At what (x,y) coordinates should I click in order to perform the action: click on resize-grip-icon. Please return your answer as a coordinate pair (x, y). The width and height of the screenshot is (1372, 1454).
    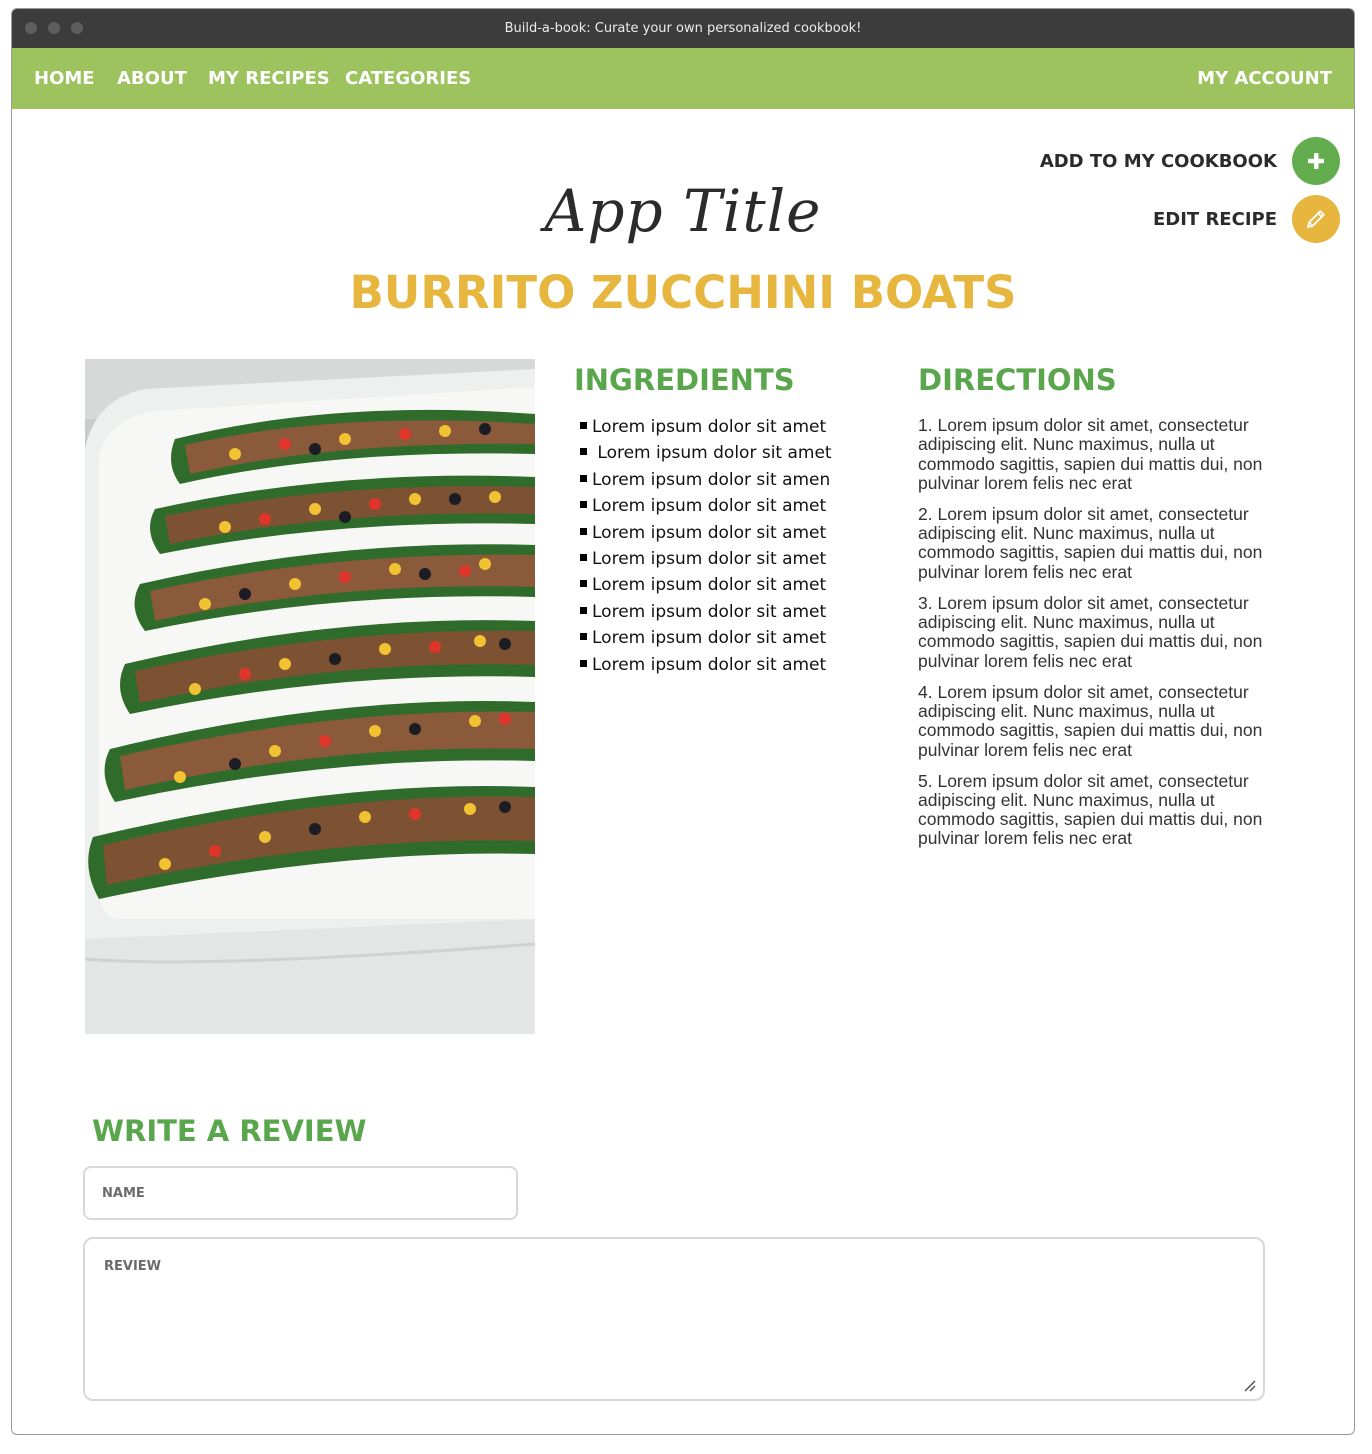
    Looking at the image, I should click on (1249, 1385).